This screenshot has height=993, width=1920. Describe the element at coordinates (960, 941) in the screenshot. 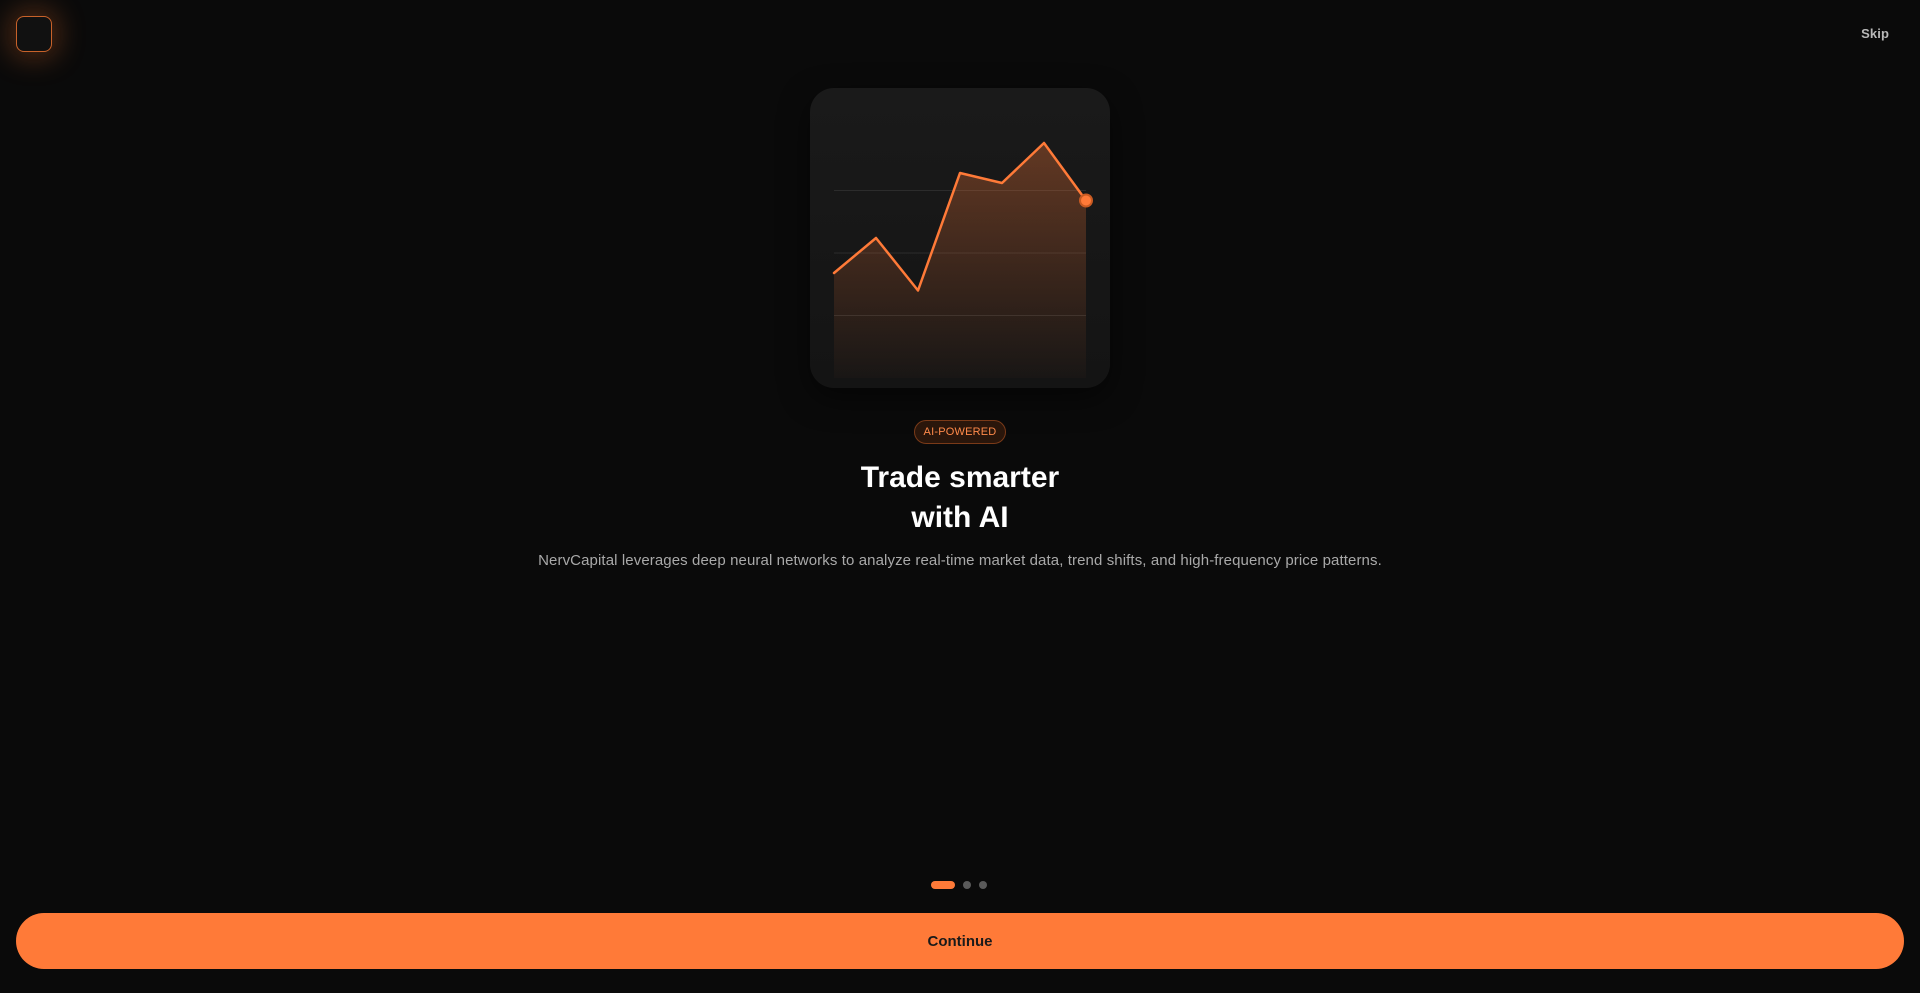

I see `continue-button: Continue` at that location.